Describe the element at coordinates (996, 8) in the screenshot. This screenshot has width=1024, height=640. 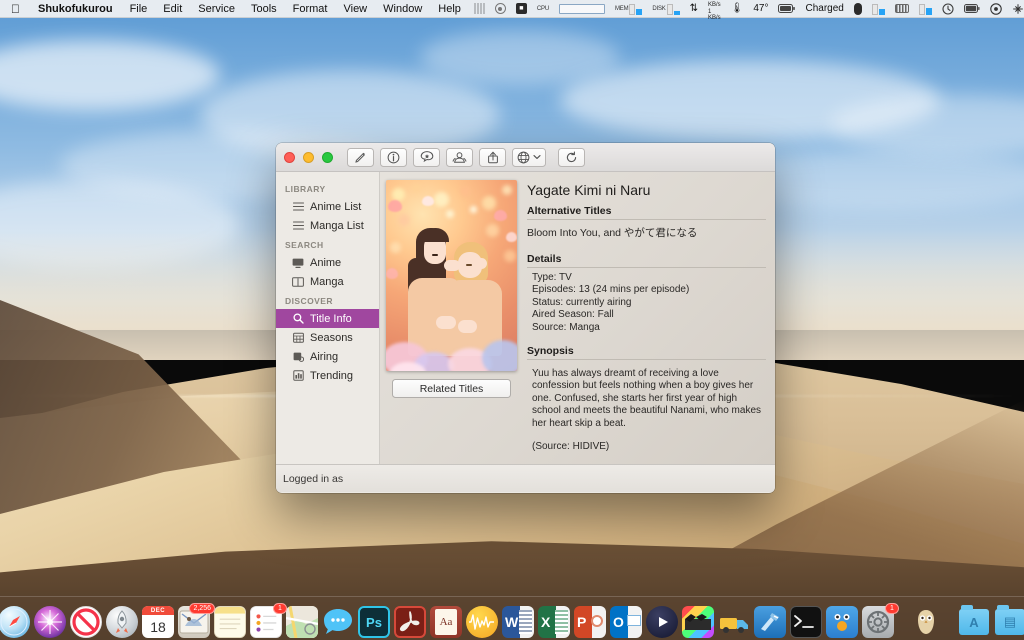
I see `dropbox-icon` at that location.